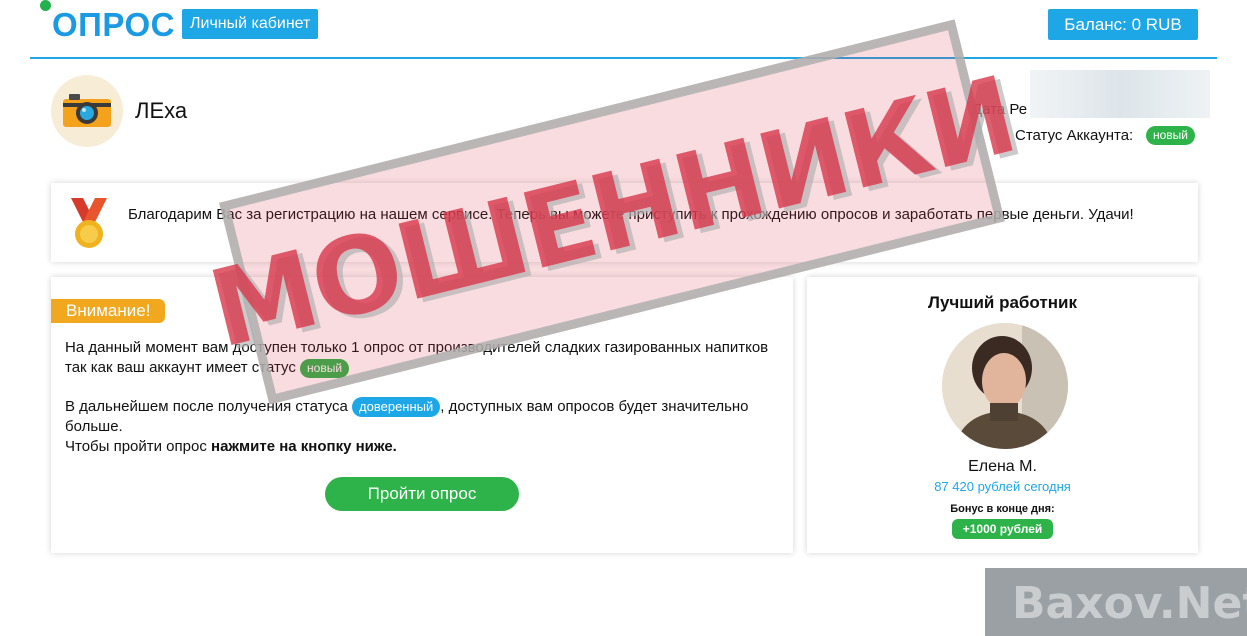  Describe the element at coordinates (136, 446) in the screenshot. I see `notice-text-3a: Чтобы пройти опрос` at that location.